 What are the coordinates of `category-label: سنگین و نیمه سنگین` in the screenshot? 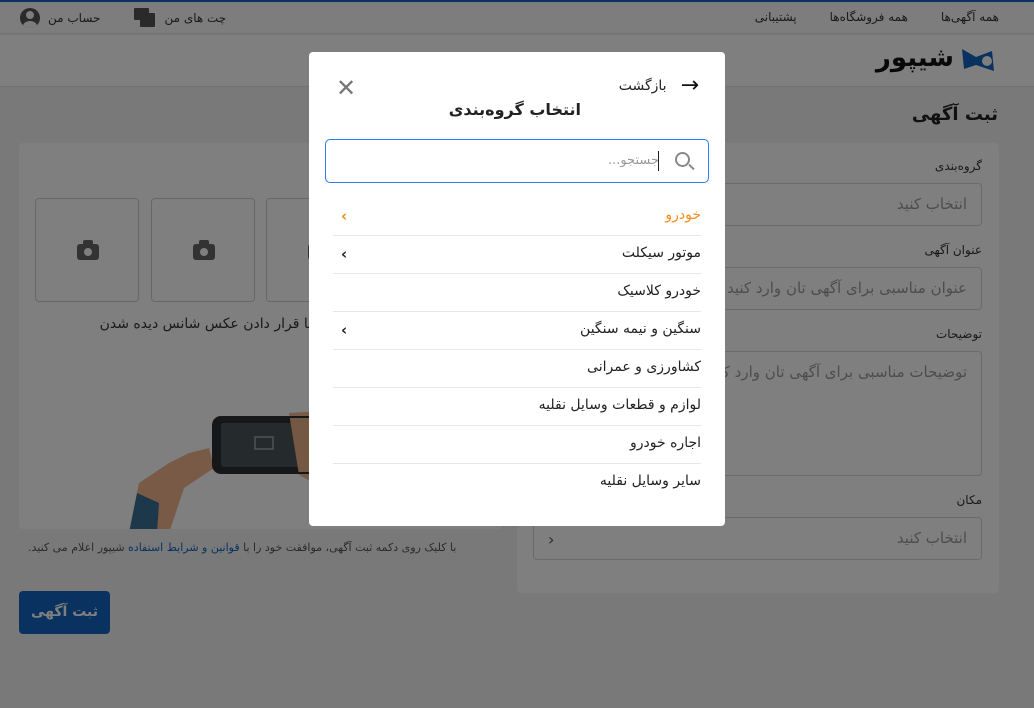 It's located at (640, 329).